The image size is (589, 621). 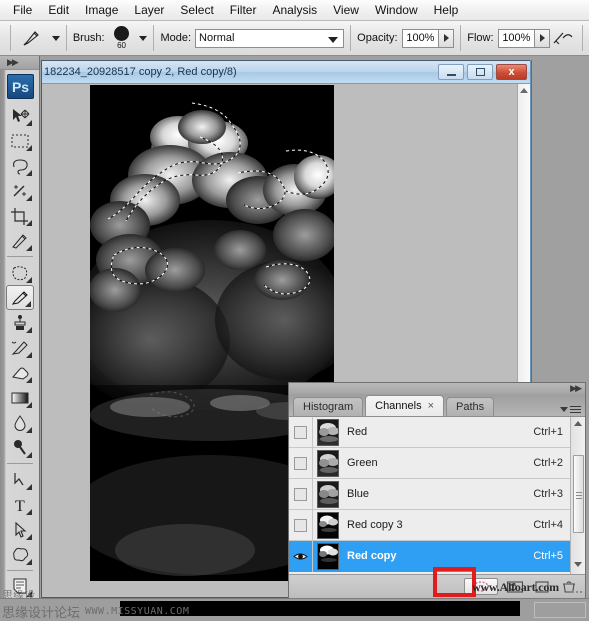 I want to click on clone-stamp-tool, so click(x=20, y=322).